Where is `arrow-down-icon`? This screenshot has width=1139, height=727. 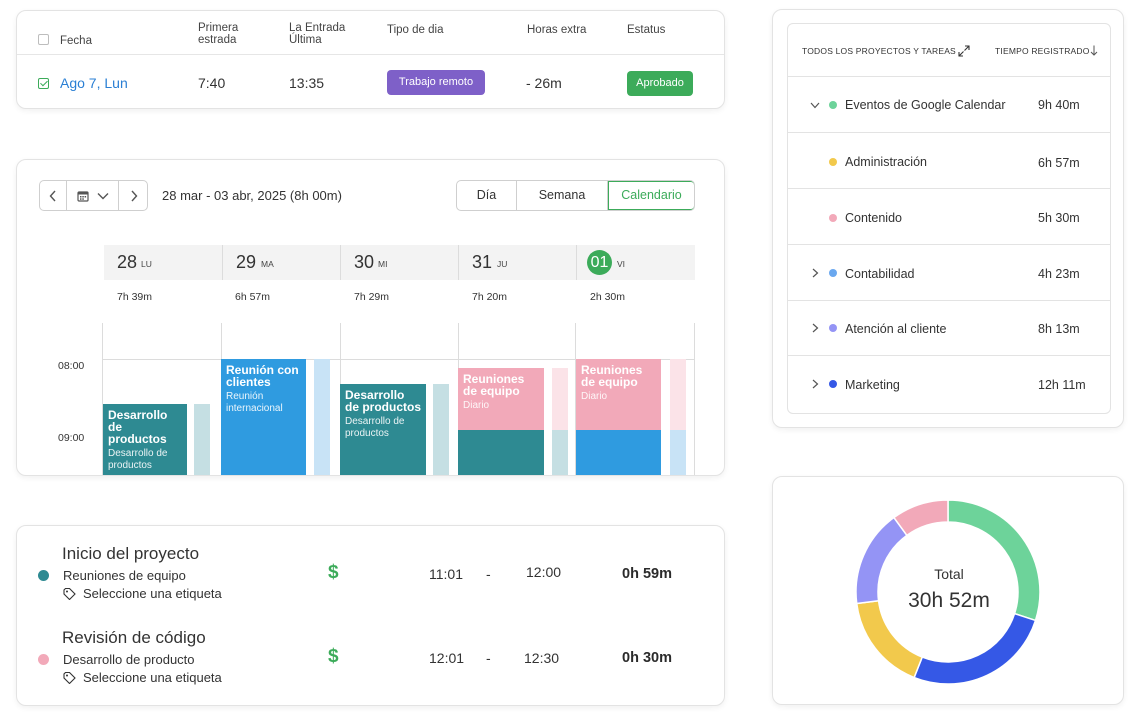 arrow-down-icon is located at coordinates (1094, 50).